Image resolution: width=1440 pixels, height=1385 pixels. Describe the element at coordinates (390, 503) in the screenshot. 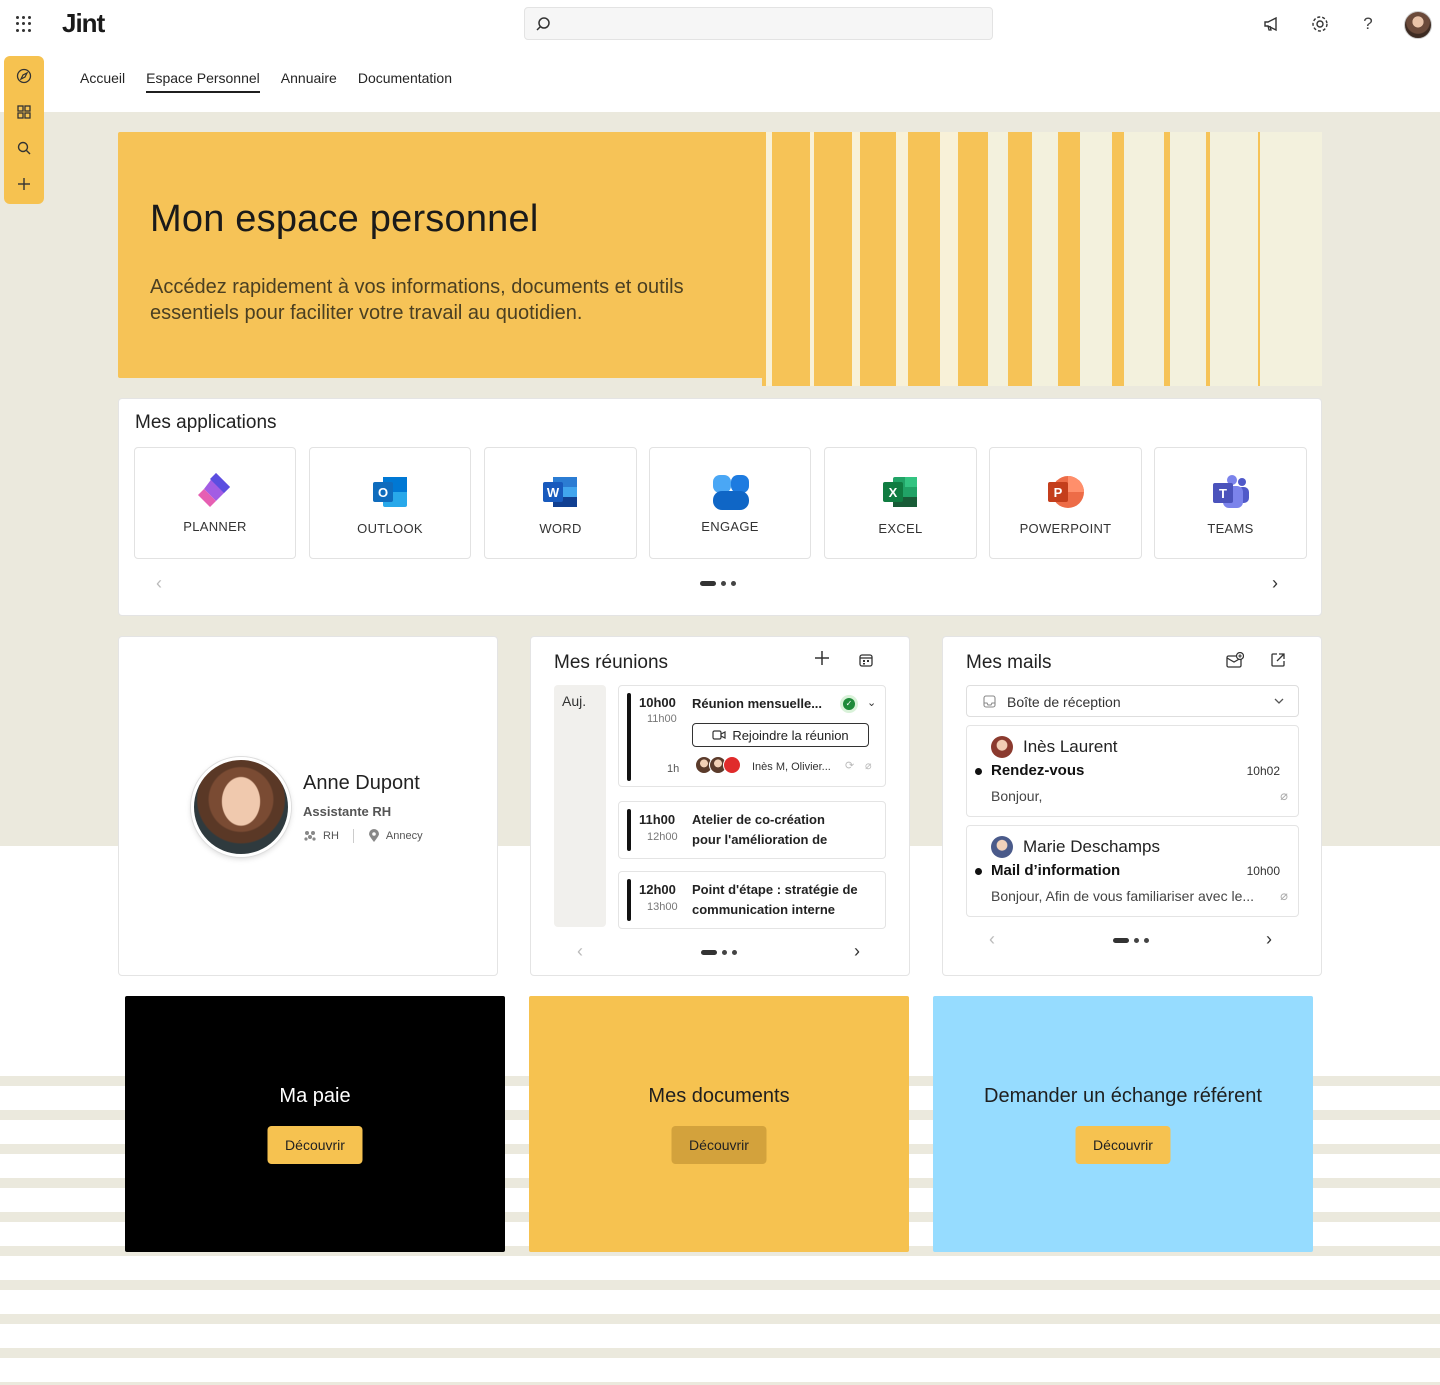

I see `app-card-outlook: O OUTLOOK` at that location.